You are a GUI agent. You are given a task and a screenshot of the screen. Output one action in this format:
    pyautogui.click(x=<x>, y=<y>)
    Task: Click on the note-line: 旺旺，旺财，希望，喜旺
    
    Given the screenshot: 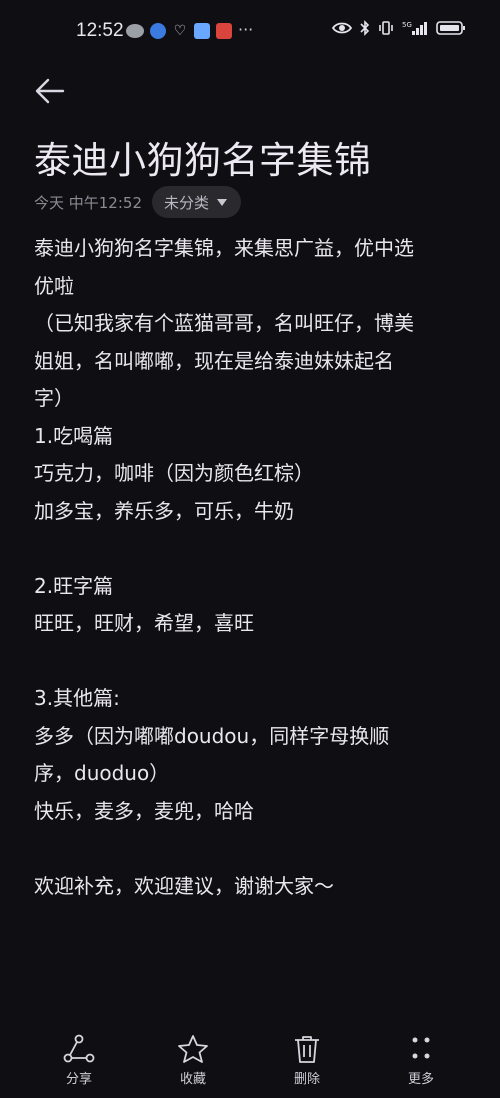 What is the action you would take?
    pyautogui.click(x=144, y=623)
    